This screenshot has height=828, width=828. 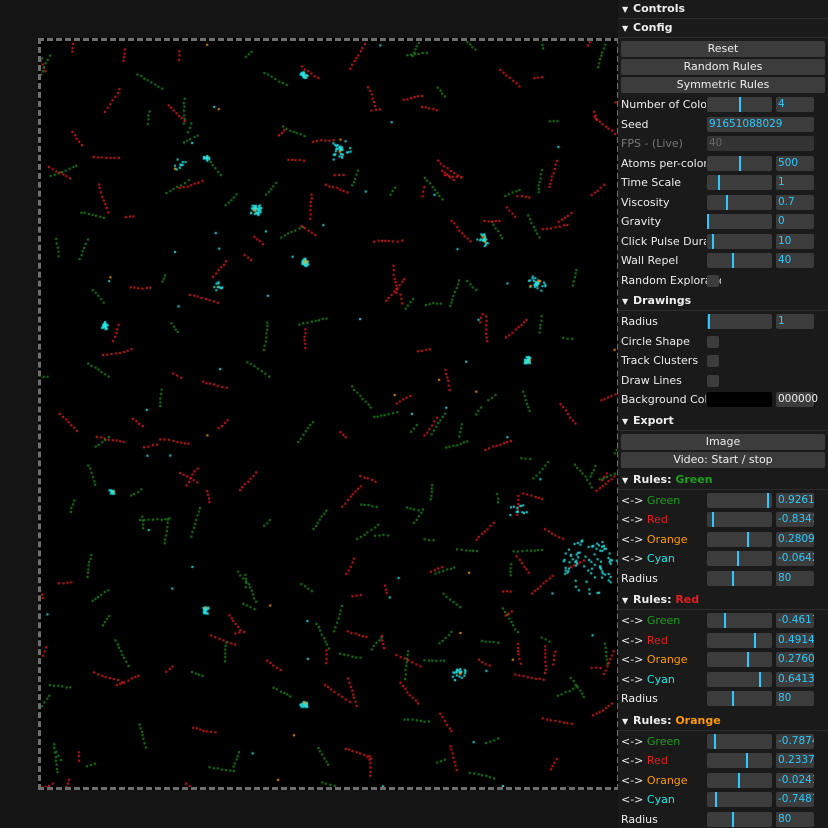 What do you see at coordinates (739, 399) in the screenshot?
I see `background-color-swatch` at bounding box center [739, 399].